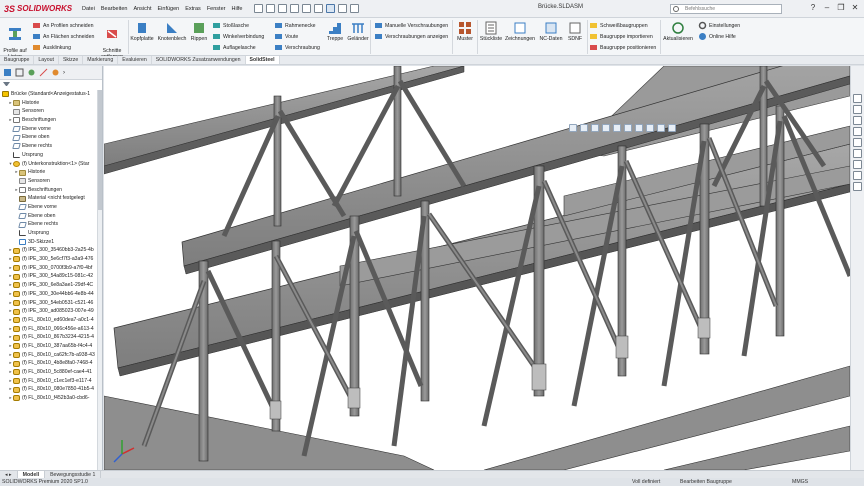 The width and height of the screenshot is (864, 486). What do you see at coordinates (800, 482) in the screenshot?
I see `status-units: MMGS` at bounding box center [800, 482].